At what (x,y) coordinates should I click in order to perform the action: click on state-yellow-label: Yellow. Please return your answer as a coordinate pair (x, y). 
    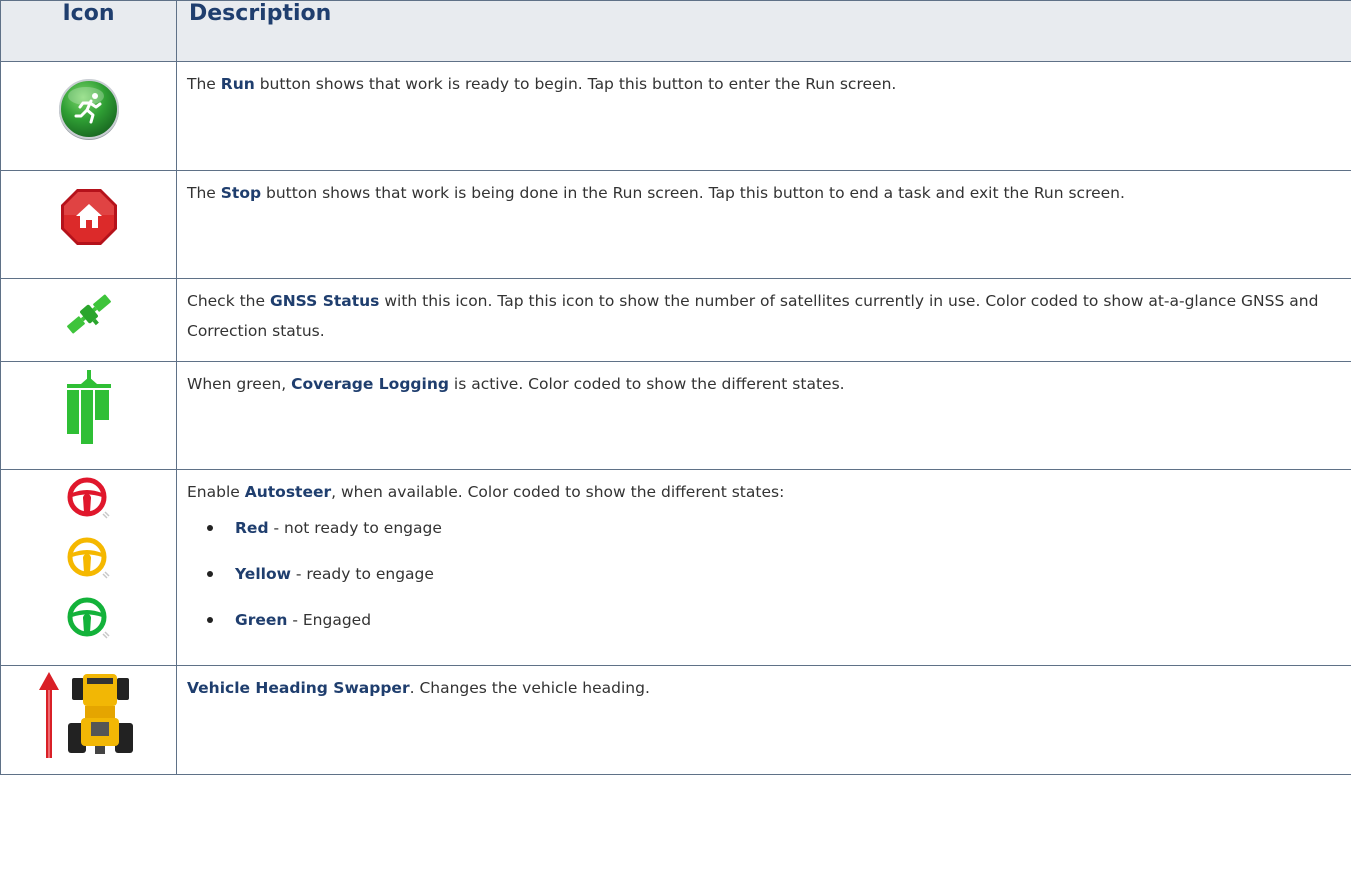
    Looking at the image, I should click on (263, 574).